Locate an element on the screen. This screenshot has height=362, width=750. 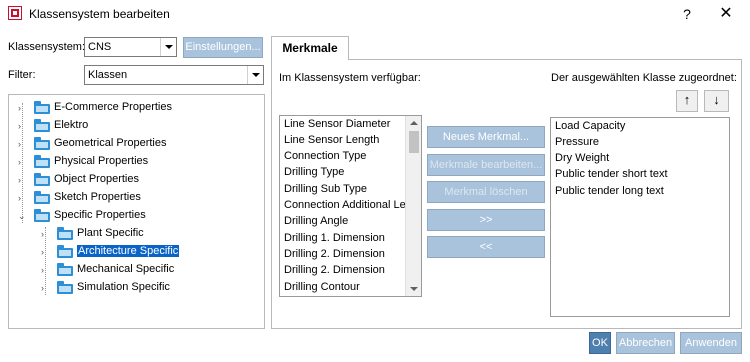
tree-item-physical-properties: › Physical Properties is located at coordinates (138, 162).